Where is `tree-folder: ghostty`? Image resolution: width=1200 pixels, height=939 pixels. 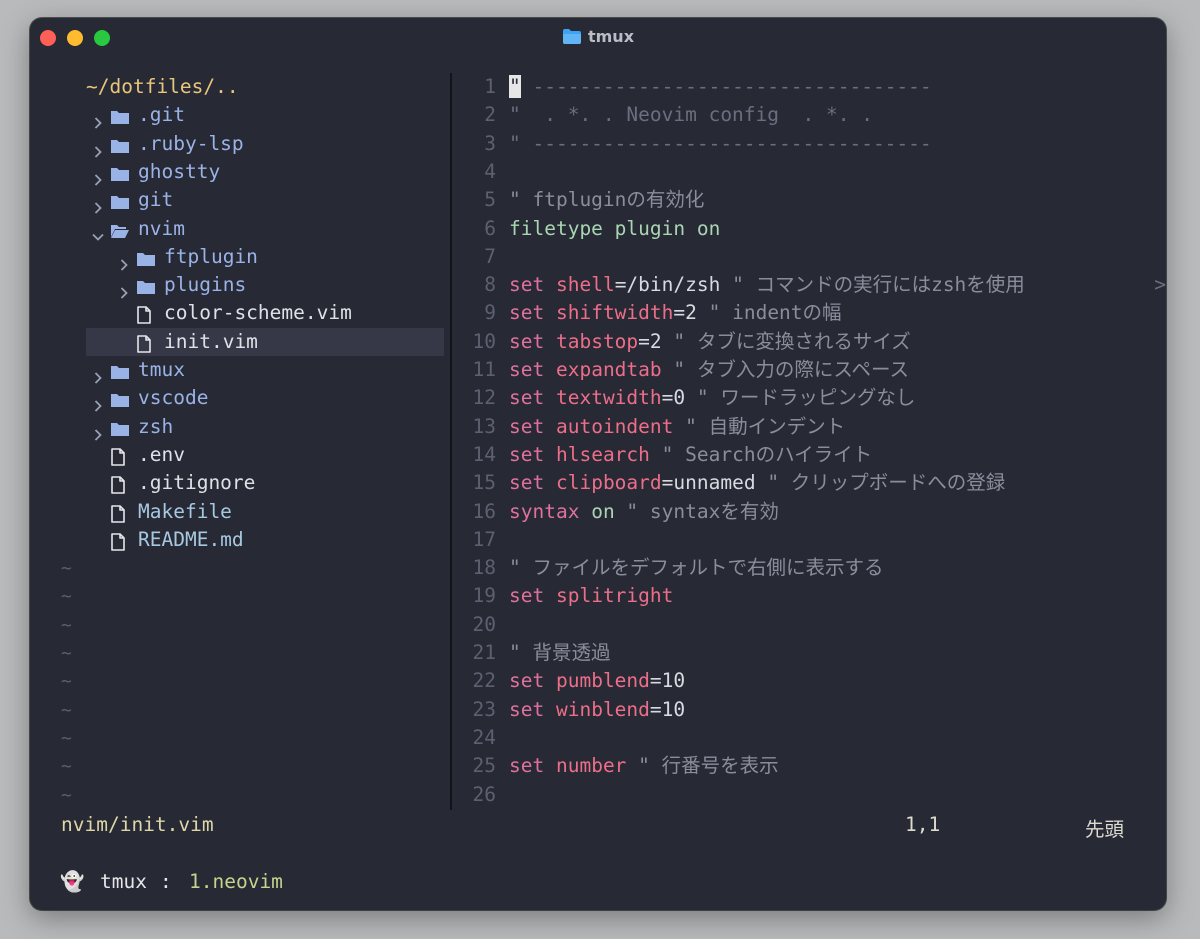 tree-folder: ghostty is located at coordinates (265, 172).